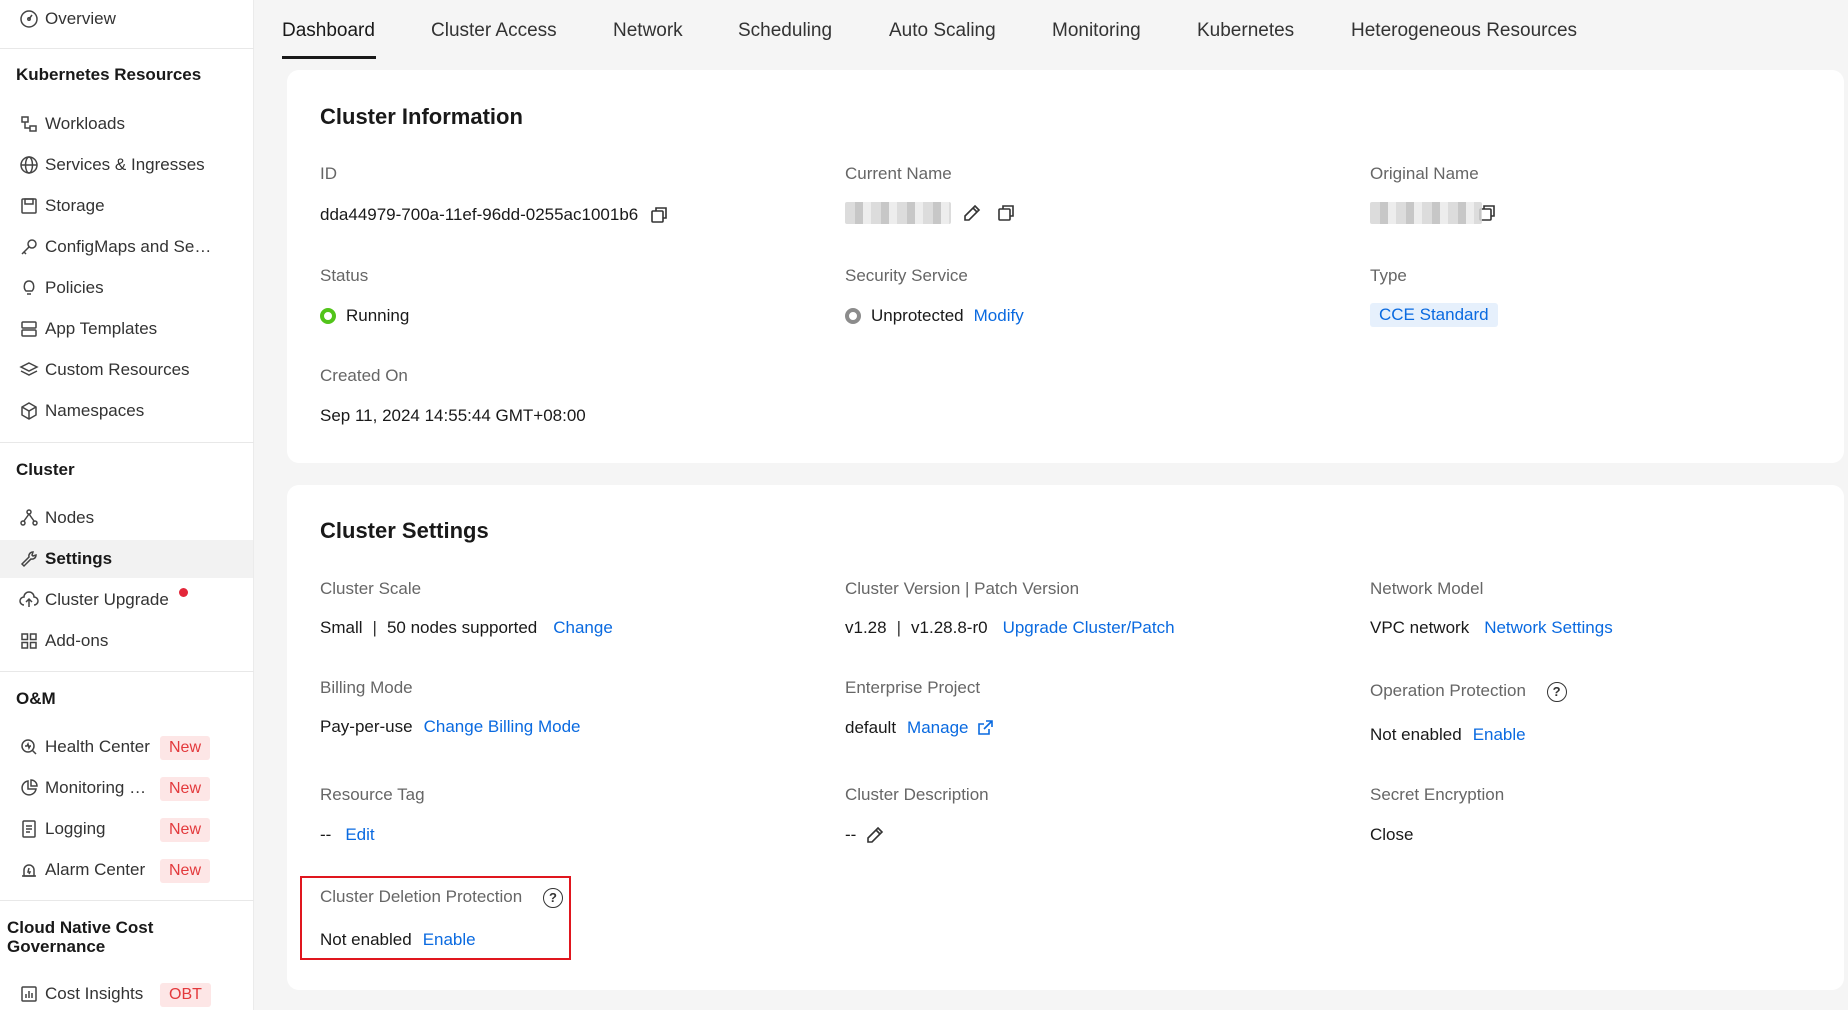 The width and height of the screenshot is (1848, 1010). Describe the element at coordinates (494, 31) in the screenshot. I see `tab-cluster-access: Cluster Access` at that location.